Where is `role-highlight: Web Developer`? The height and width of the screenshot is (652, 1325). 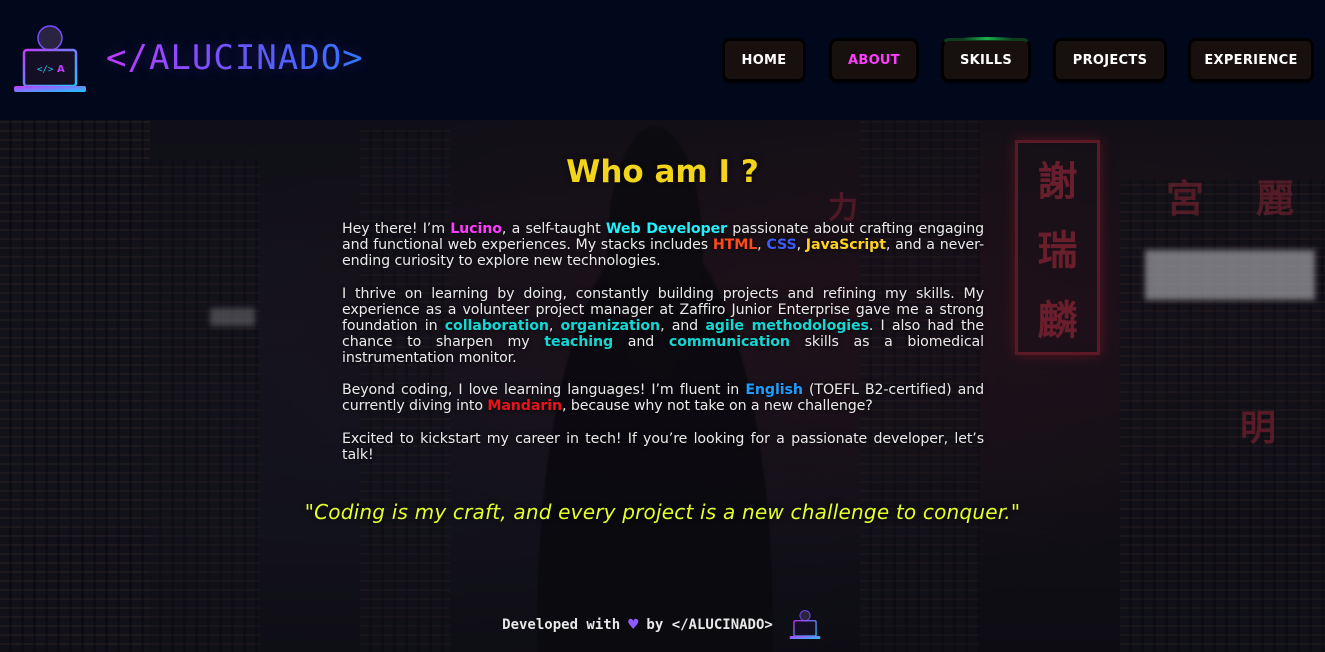 role-highlight: Web Developer is located at coordinates (666, 229).